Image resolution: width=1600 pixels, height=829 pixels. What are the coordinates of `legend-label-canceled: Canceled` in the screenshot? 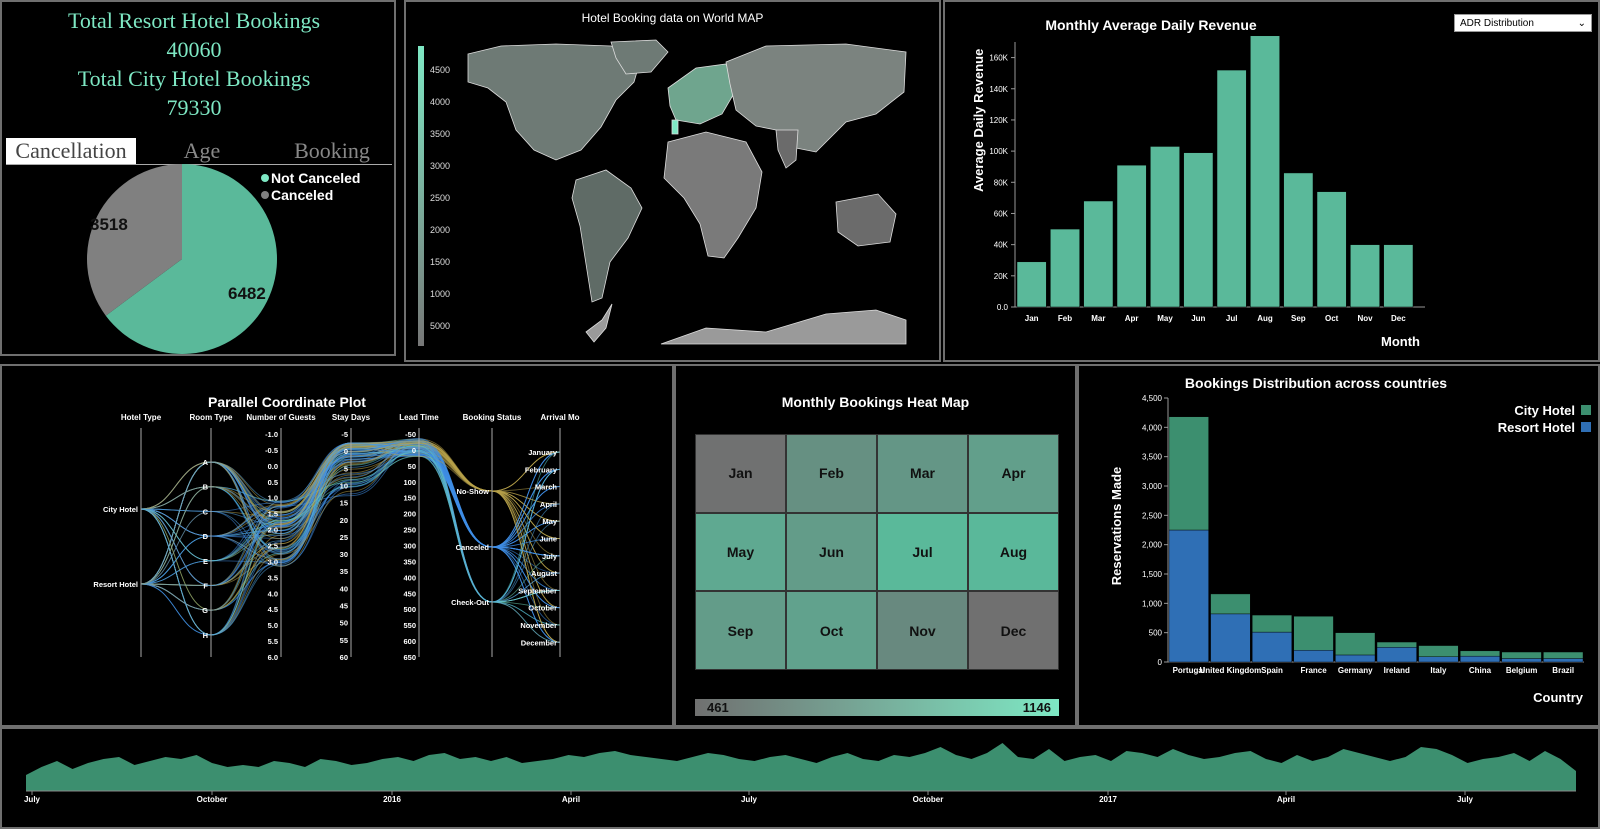 It's located at (302, 195).